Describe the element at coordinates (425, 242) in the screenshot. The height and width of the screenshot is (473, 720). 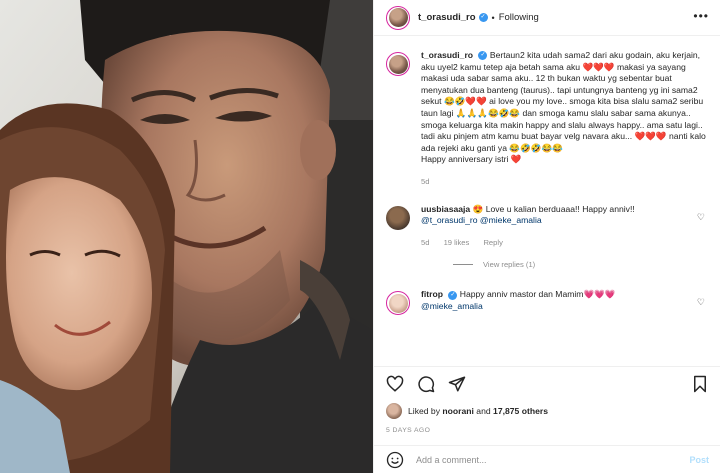
I see `comment-time: 5d` at that location.